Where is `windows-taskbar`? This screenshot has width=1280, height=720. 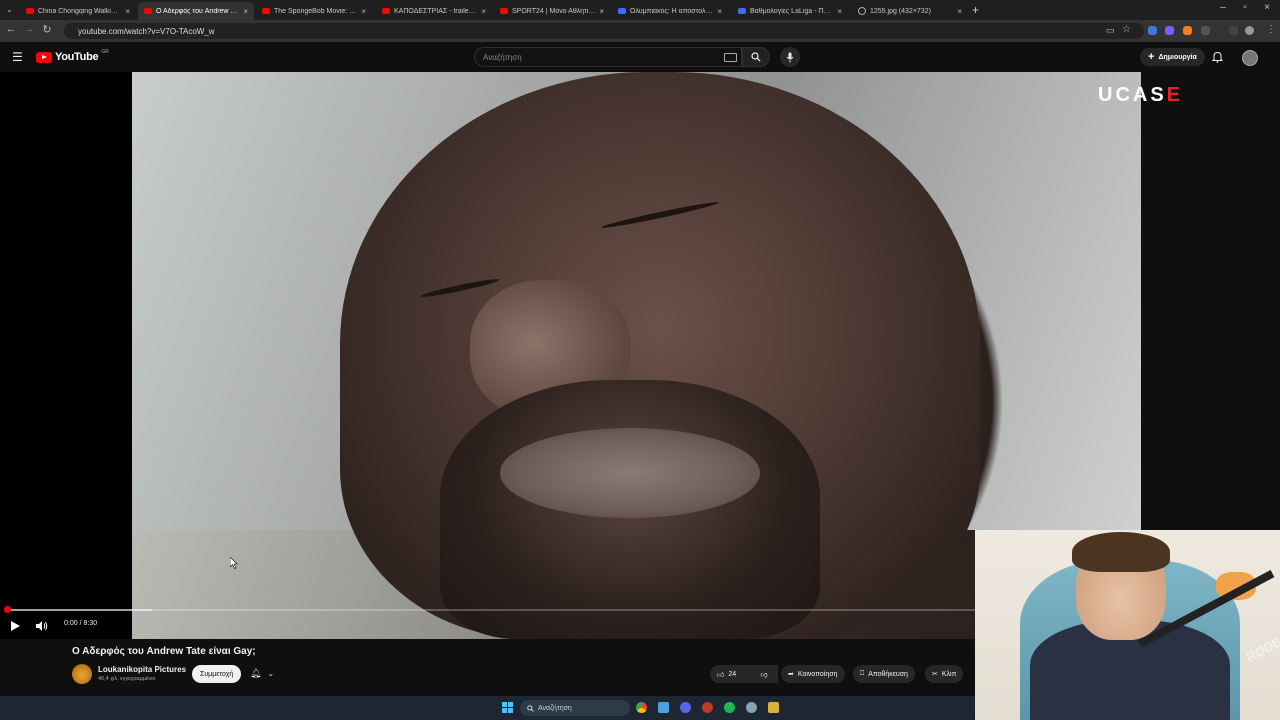 windows-taskbar is located at coordinates (487, 708).